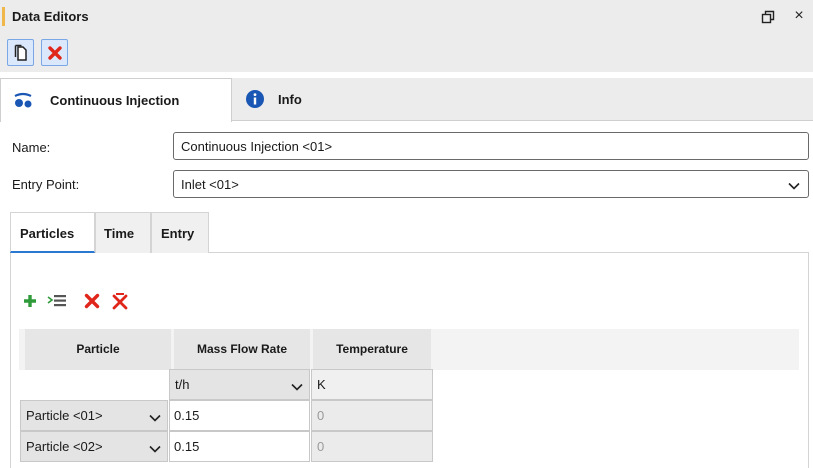  What do you see at coordinates (242, 349) in the screenshot?
I see `column-header-mass-flow-rate: Mass Flow Rate` at bounding box center [242, 349].